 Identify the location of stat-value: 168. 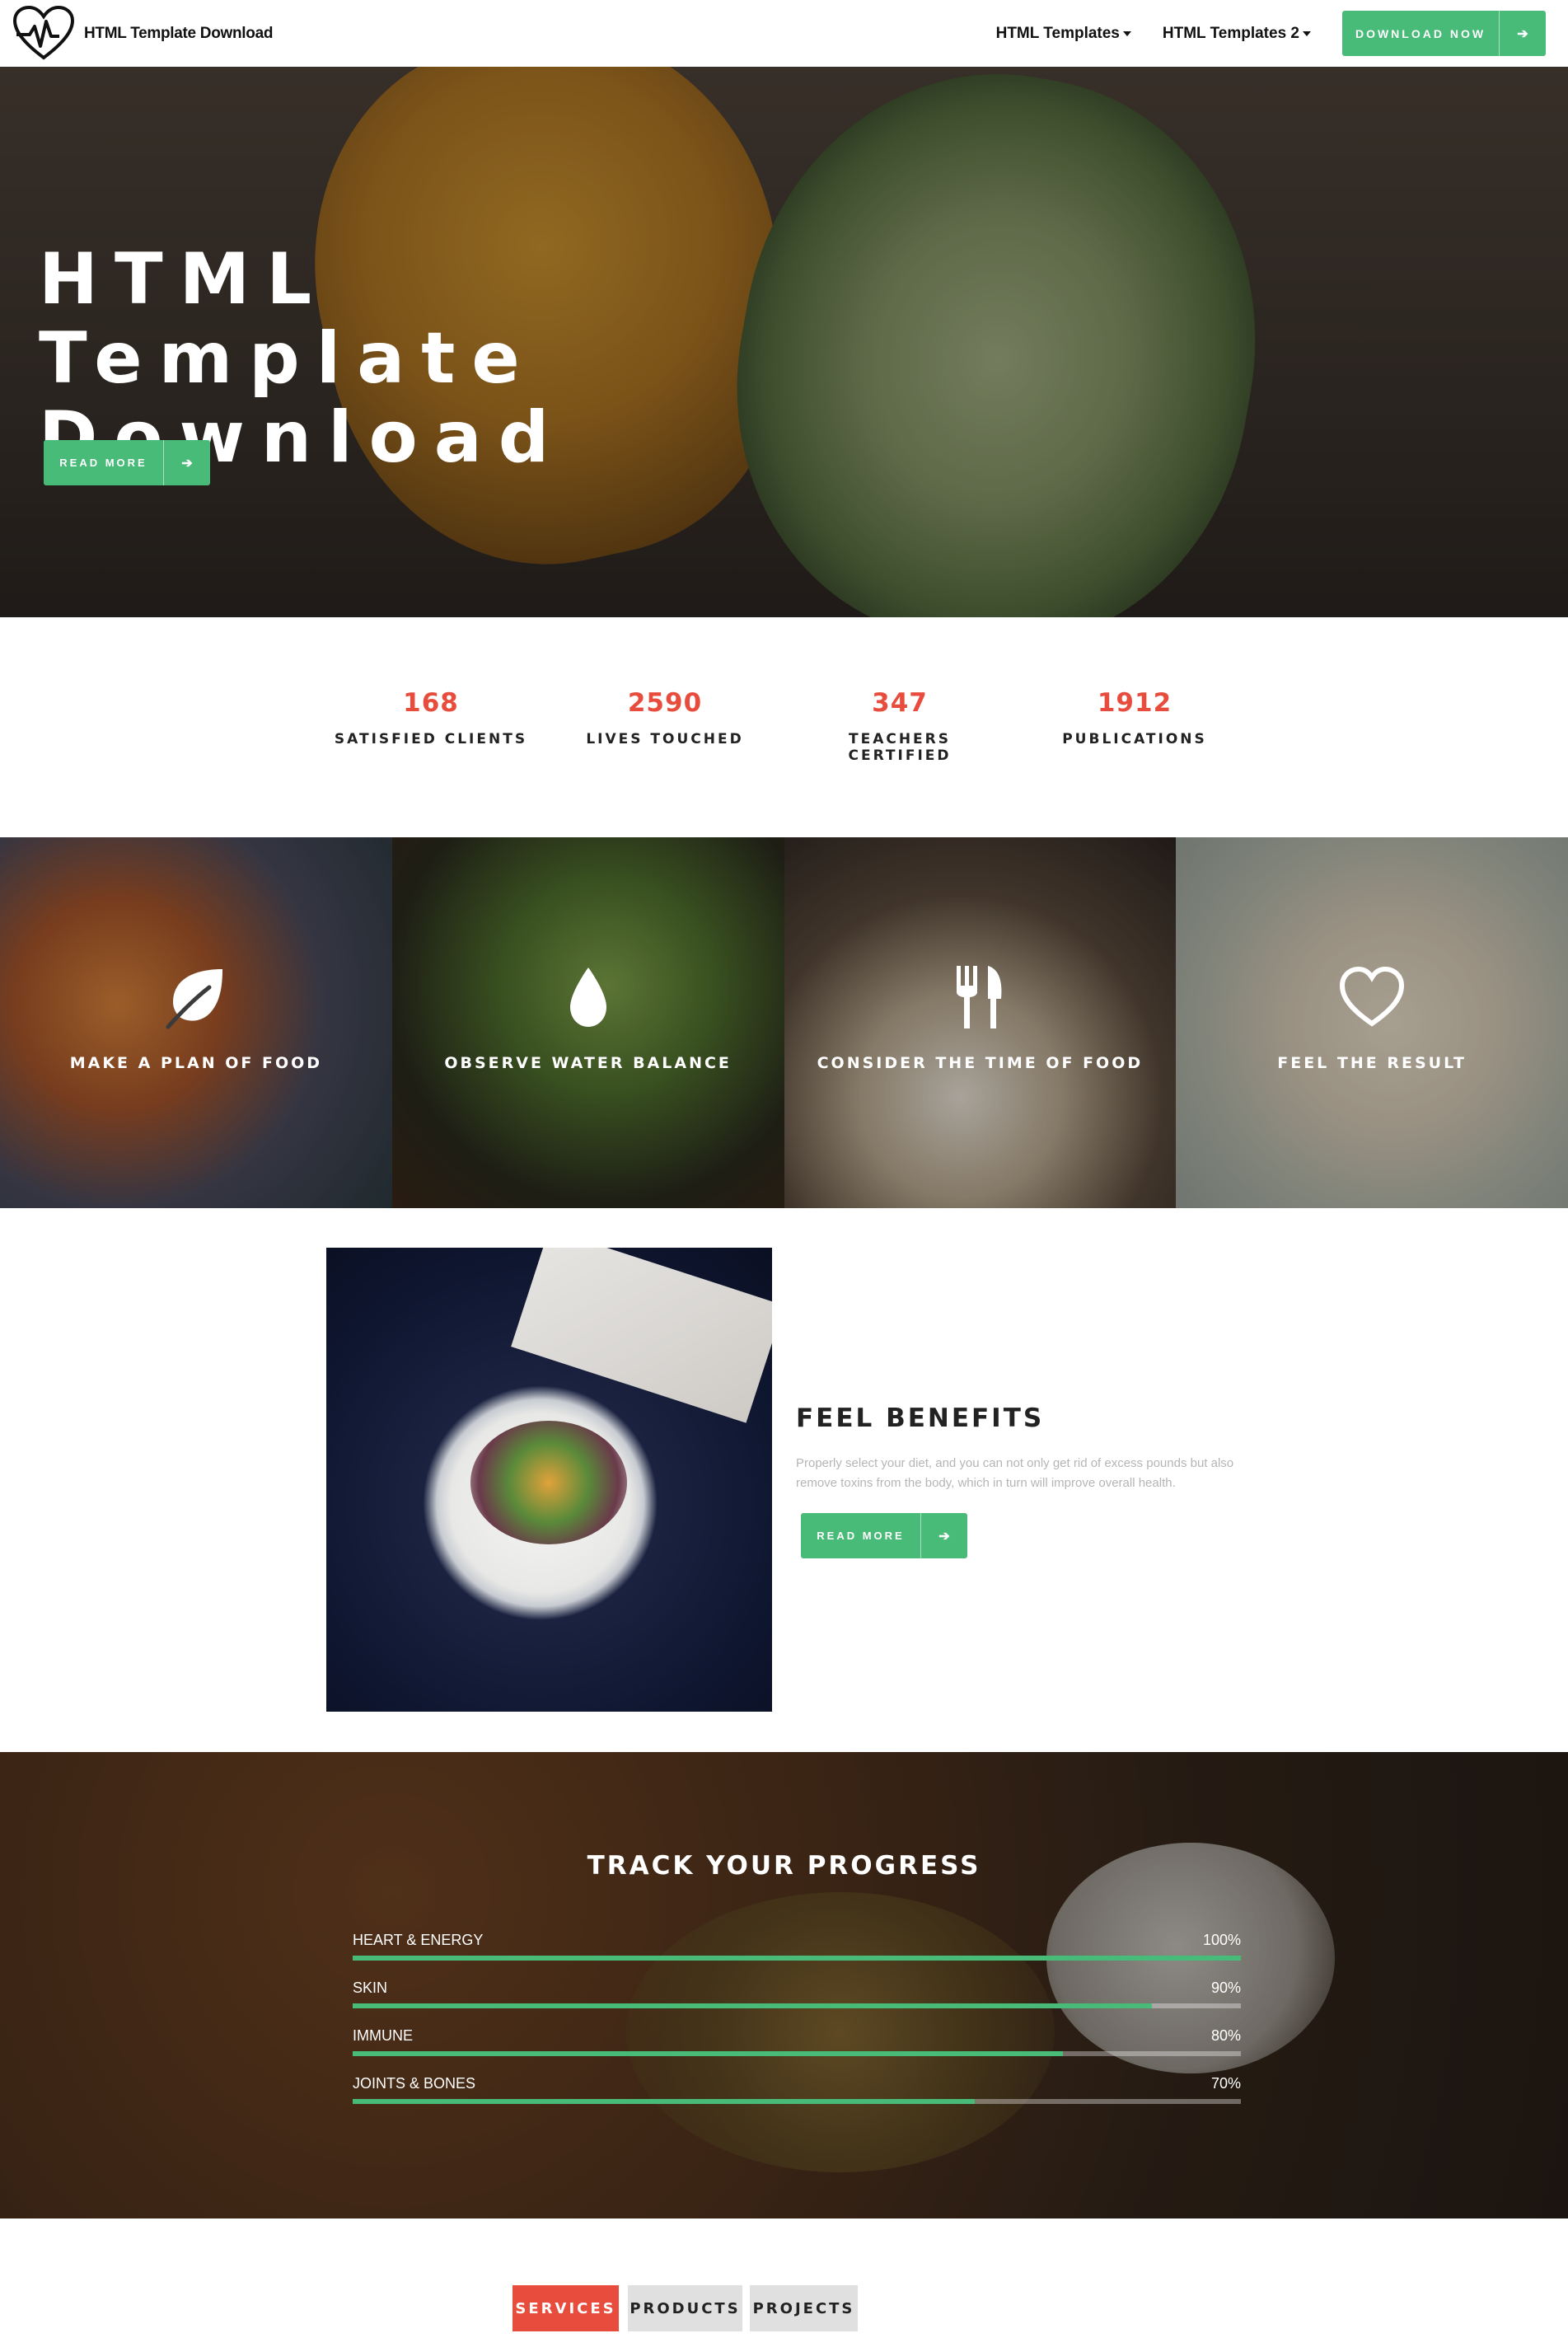
(431, 703).